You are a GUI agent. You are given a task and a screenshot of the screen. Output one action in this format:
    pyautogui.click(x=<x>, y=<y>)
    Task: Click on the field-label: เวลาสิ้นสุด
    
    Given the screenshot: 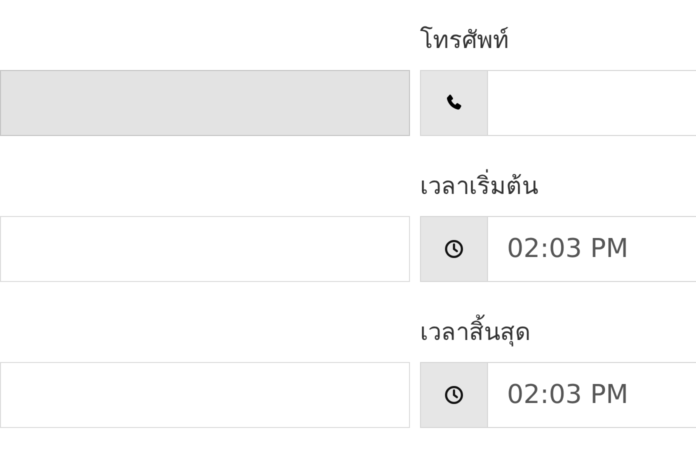 What is the action you would take?
    pyautogui.click(x=475, y=332)
    